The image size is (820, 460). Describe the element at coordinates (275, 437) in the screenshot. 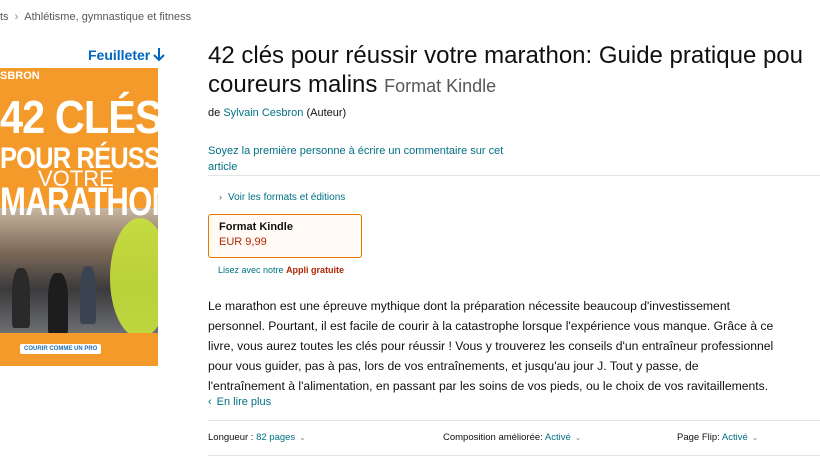

I see `attribute-value-dropdown: 82 pages` at that location.